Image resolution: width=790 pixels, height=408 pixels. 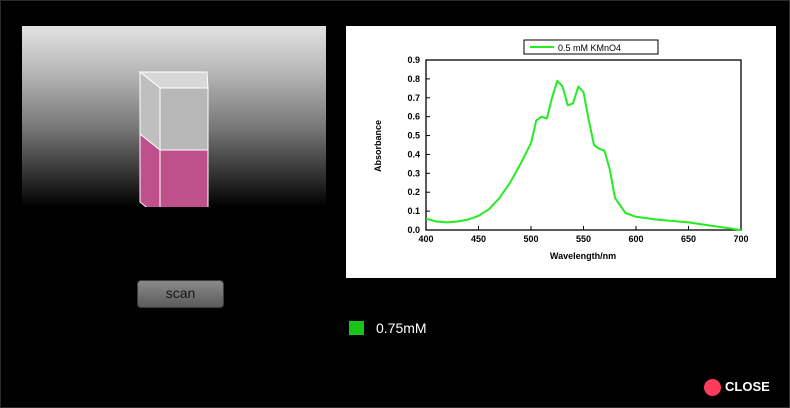 What do you see at coordinates (378, 146) in the screenshot?
I see `y-axis-label: Absorbance` at bounding box center [378, 146].